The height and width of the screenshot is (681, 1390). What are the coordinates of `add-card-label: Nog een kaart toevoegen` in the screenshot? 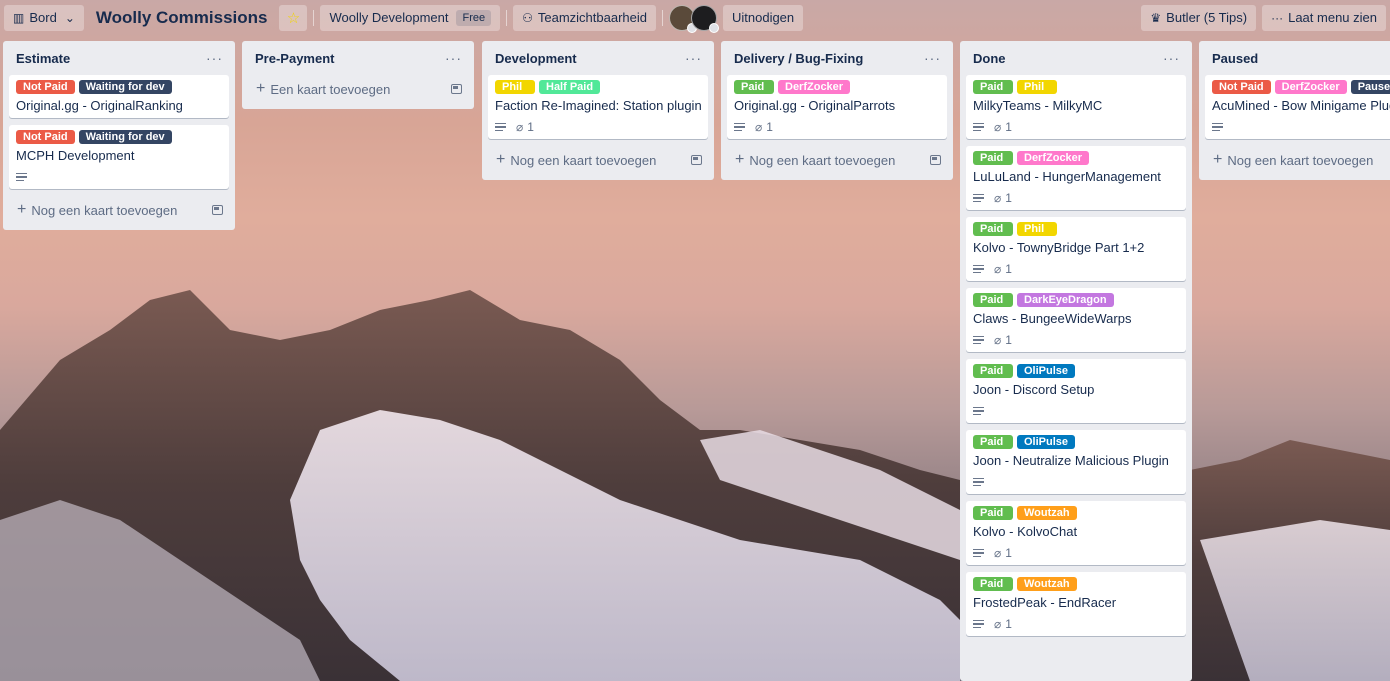 It's located at (104, 210).